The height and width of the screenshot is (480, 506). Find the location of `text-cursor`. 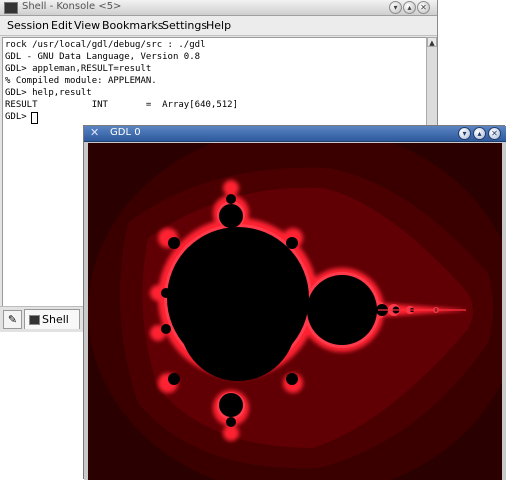

text-cursor is located at coordinates (34, 118).